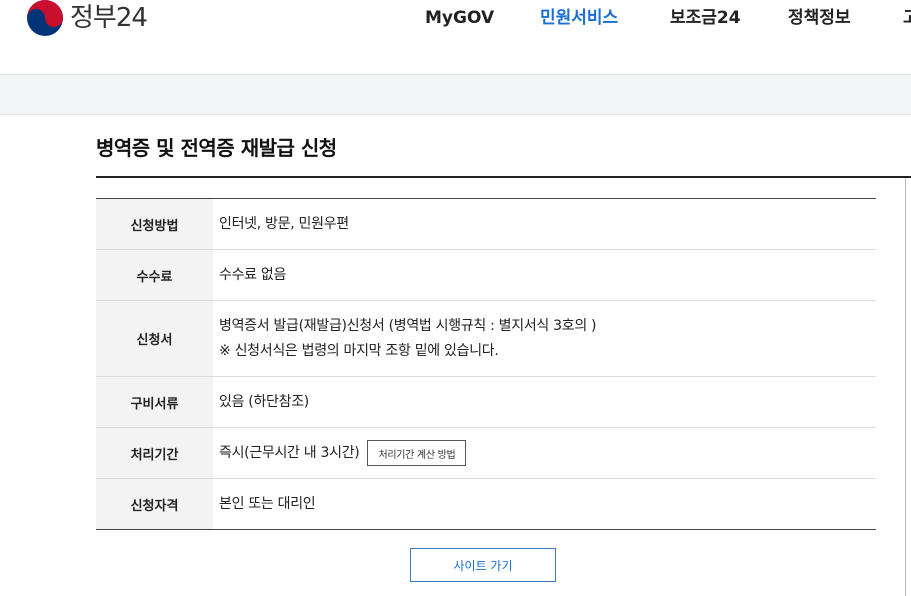 The height and width of the screenshot is (596, 911). What do you see at coordinates (289, 452) in the screenshot?
I see `row-value-line: 즉시(근무시간 내 3시간)` at bounding box center [289, 452].